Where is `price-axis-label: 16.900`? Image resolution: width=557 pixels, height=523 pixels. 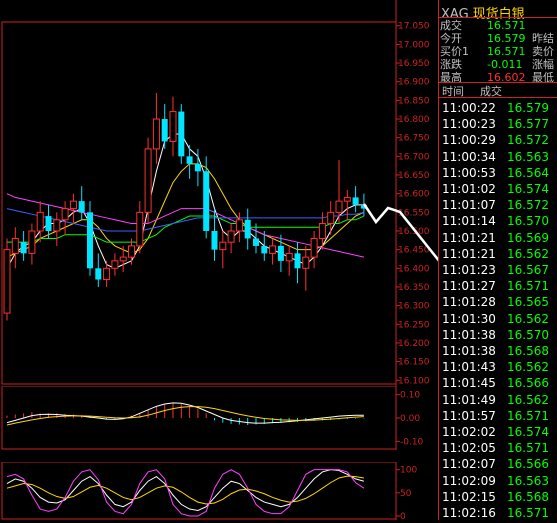
price-axis-label: 16.900 is located at coordinates (414, 83).